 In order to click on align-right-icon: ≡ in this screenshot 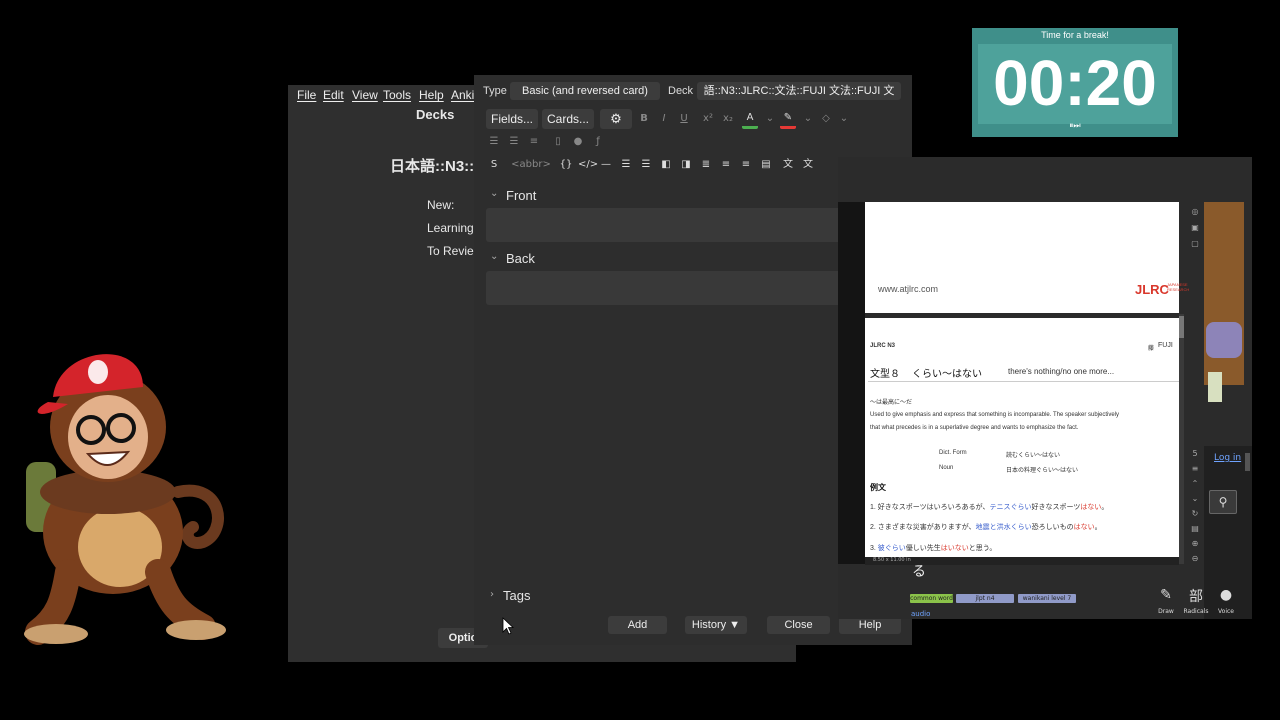, I will do `click(746, 165)`.